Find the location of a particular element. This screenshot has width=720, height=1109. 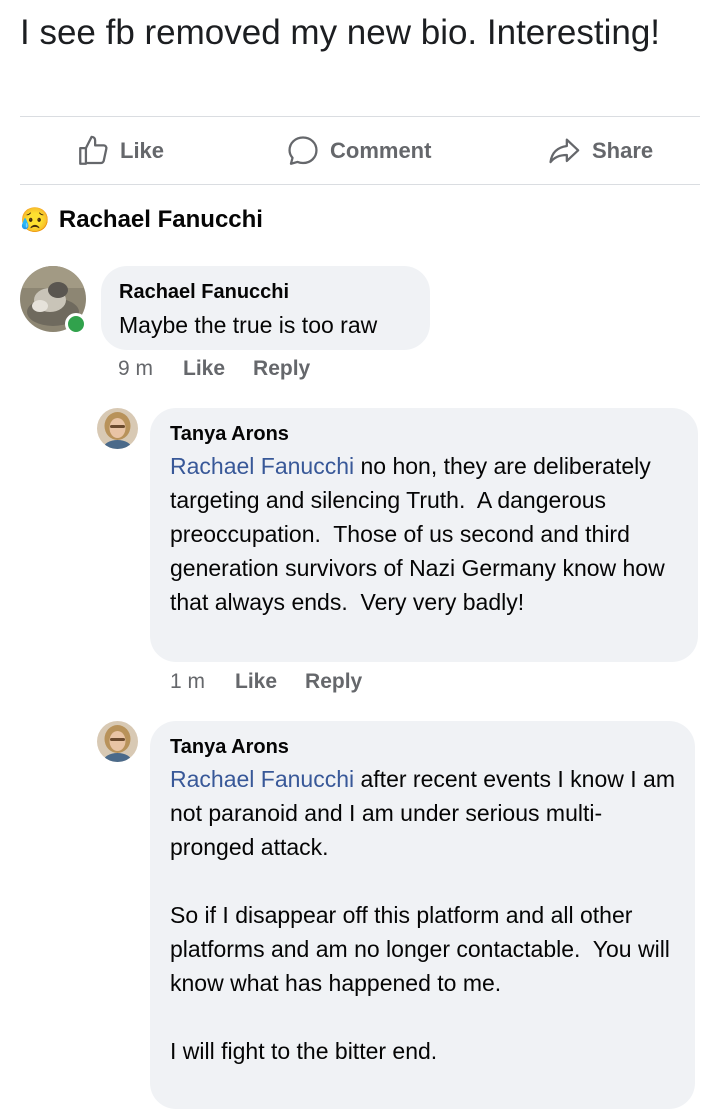

comment-text: Maybe the true is too raw is located at coordinates (248, 325).